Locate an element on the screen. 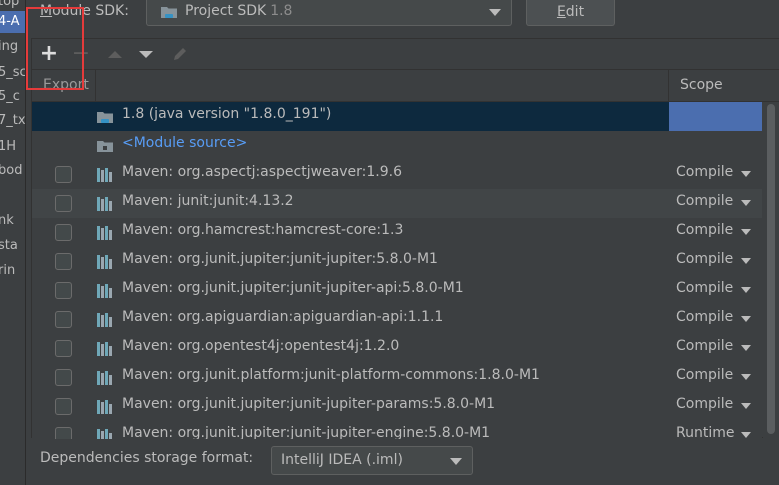  plus-icon: + is located at coordinates (49, 54).